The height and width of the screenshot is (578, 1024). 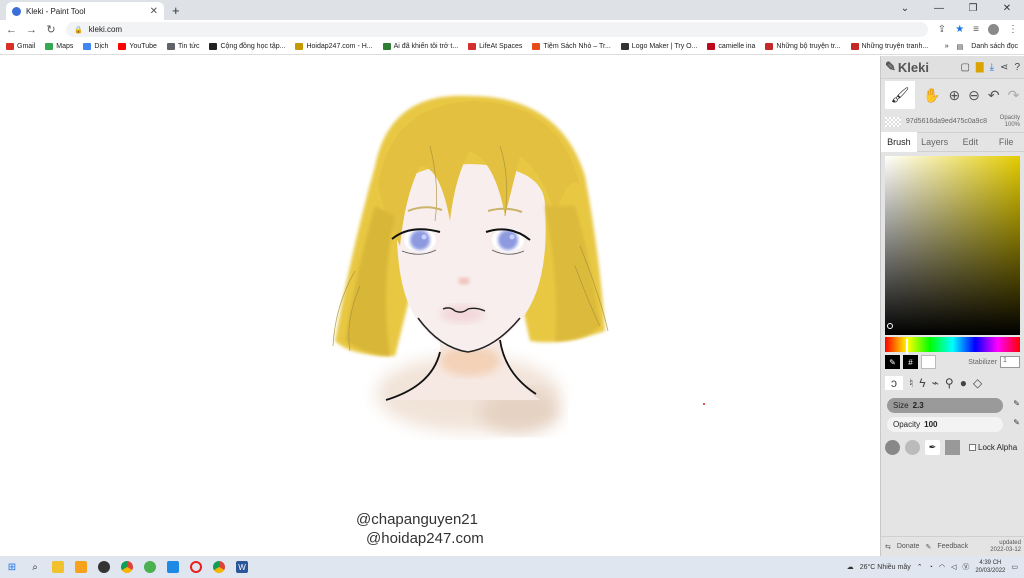 I want to click on tab-file: File, so click(x=1006, y=142).